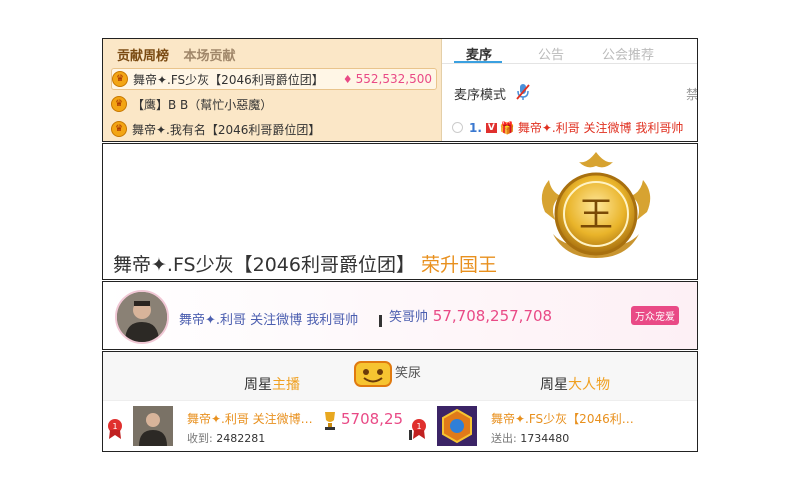 The width and height of the screenshot is (800, 491). Describe the element at coordinates (226, 129) in the screenshot. I see `contributor-name: 舞帝✦.我有名【2046利哥爵位团】` at that location.